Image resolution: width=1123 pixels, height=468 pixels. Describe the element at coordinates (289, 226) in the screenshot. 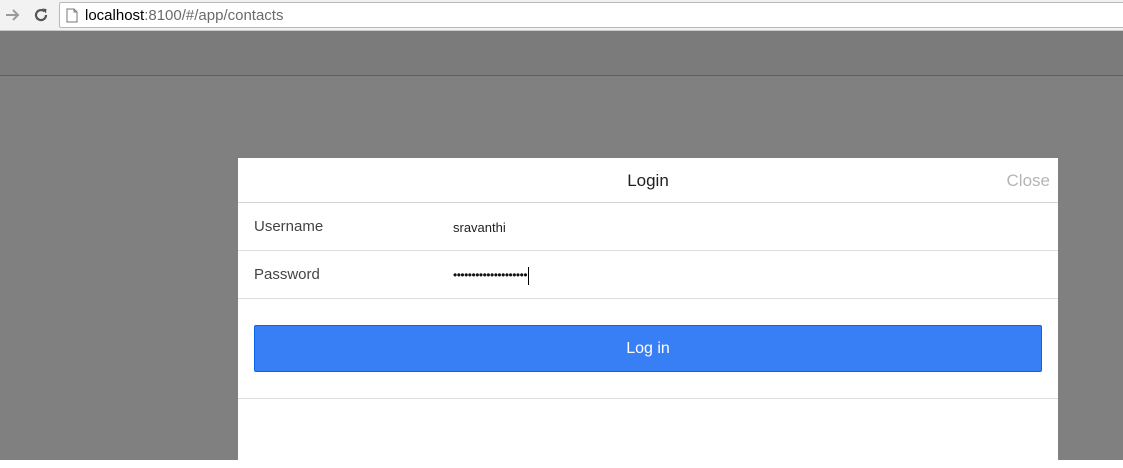

I see `username-label: Username` at that location.